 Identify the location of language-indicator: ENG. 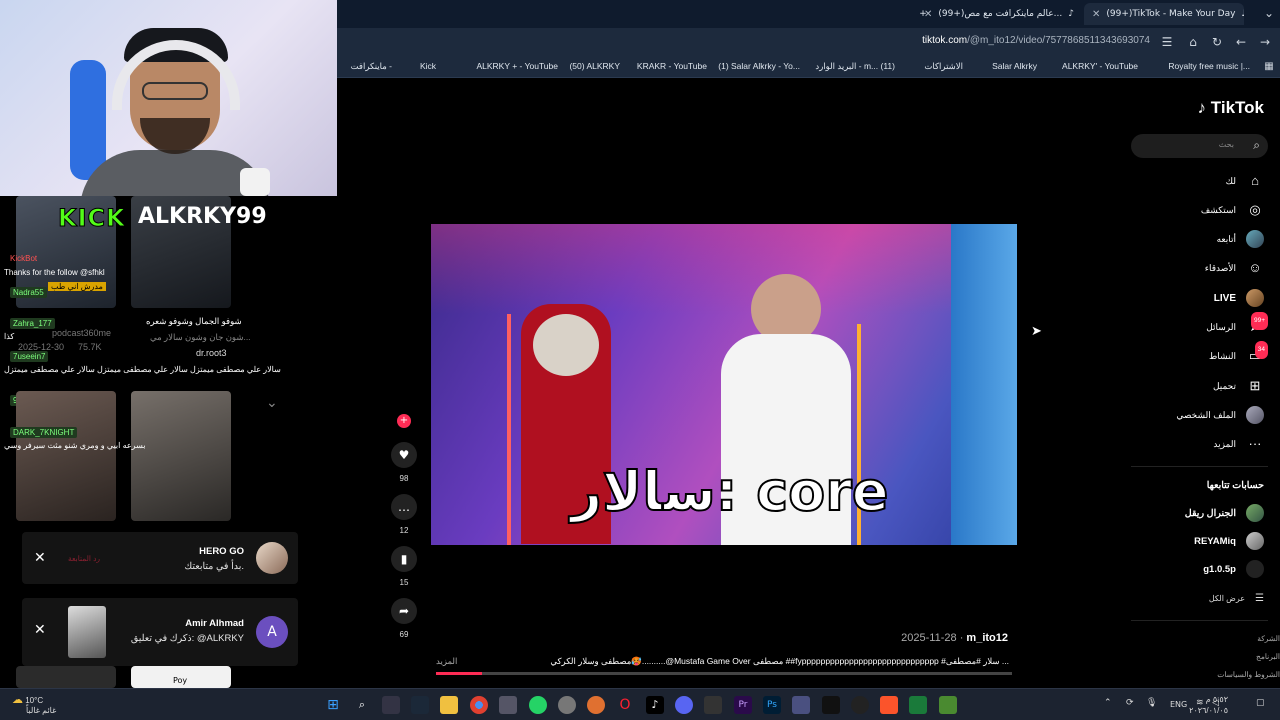
(1178, 704).